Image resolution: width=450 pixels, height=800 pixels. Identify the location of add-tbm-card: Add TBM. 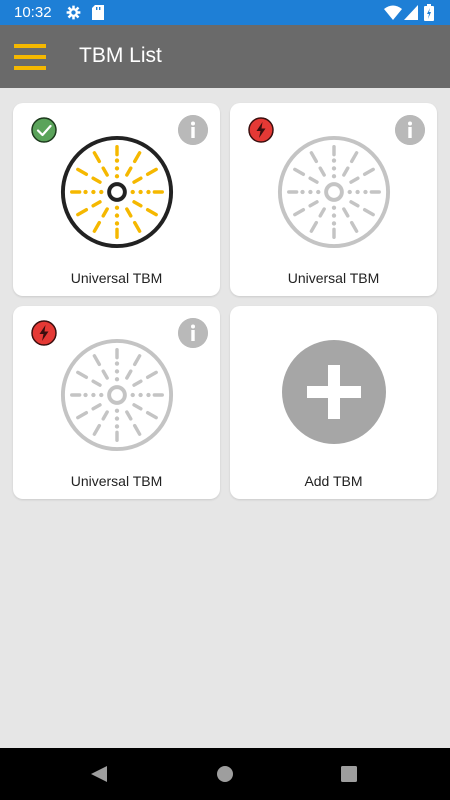
(333, 402).